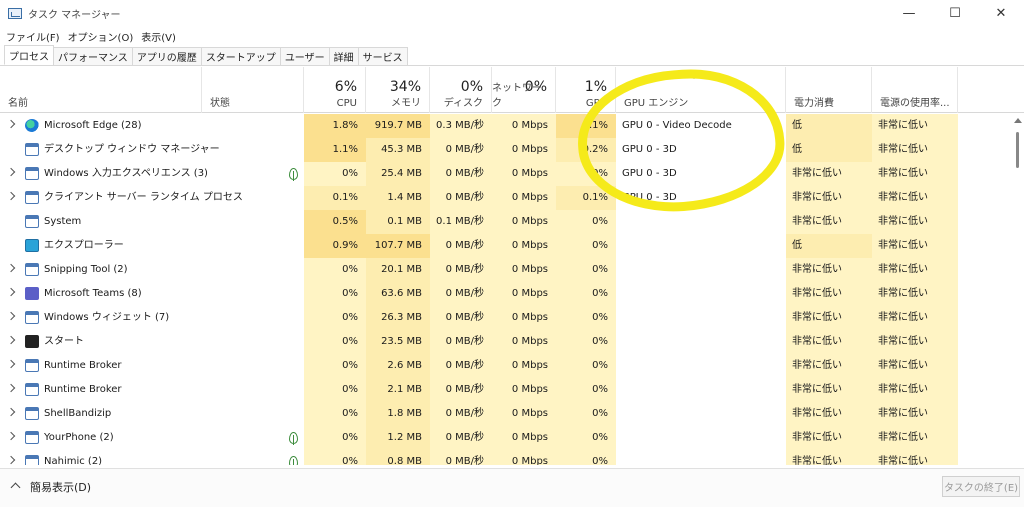  Describe the element at coordinates (101, 90) in the screenshot. I see `column-name: 名前` at that location.